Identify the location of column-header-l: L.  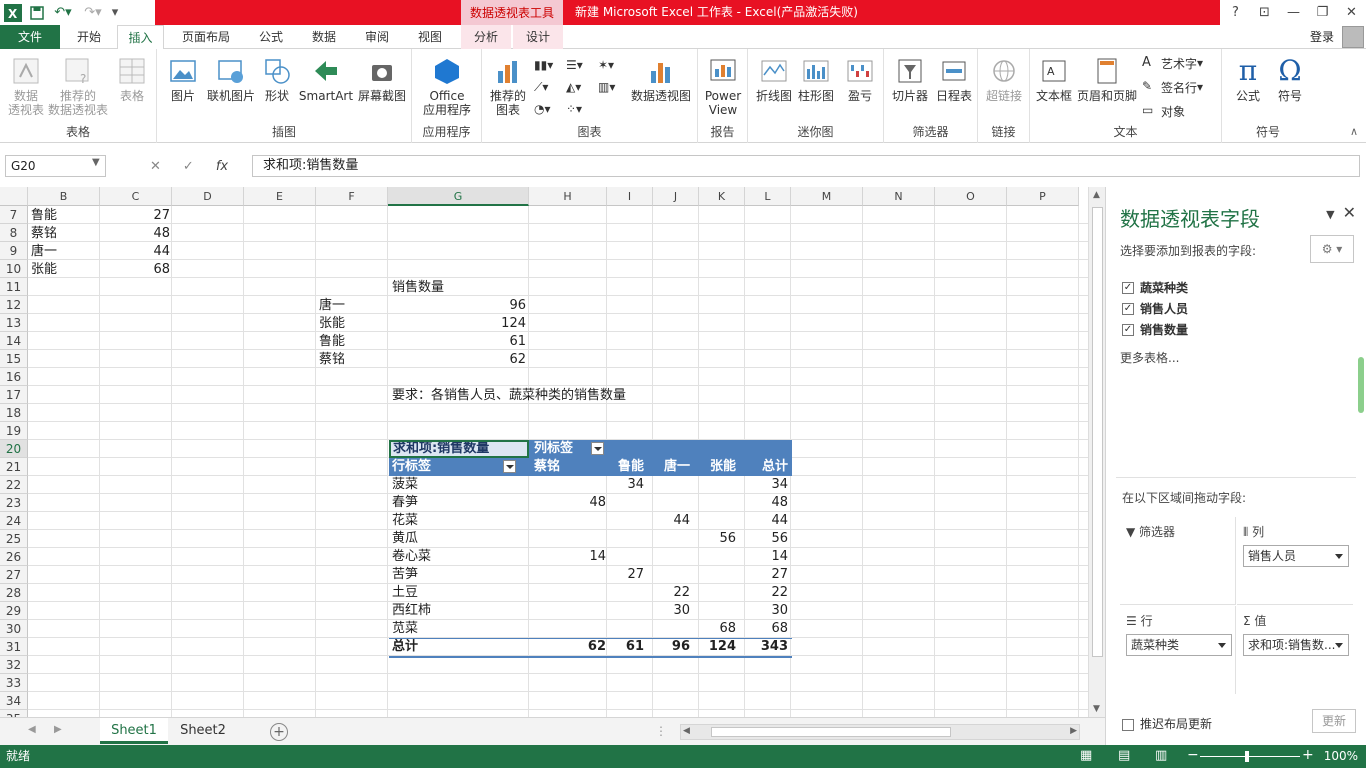
(768, 196).